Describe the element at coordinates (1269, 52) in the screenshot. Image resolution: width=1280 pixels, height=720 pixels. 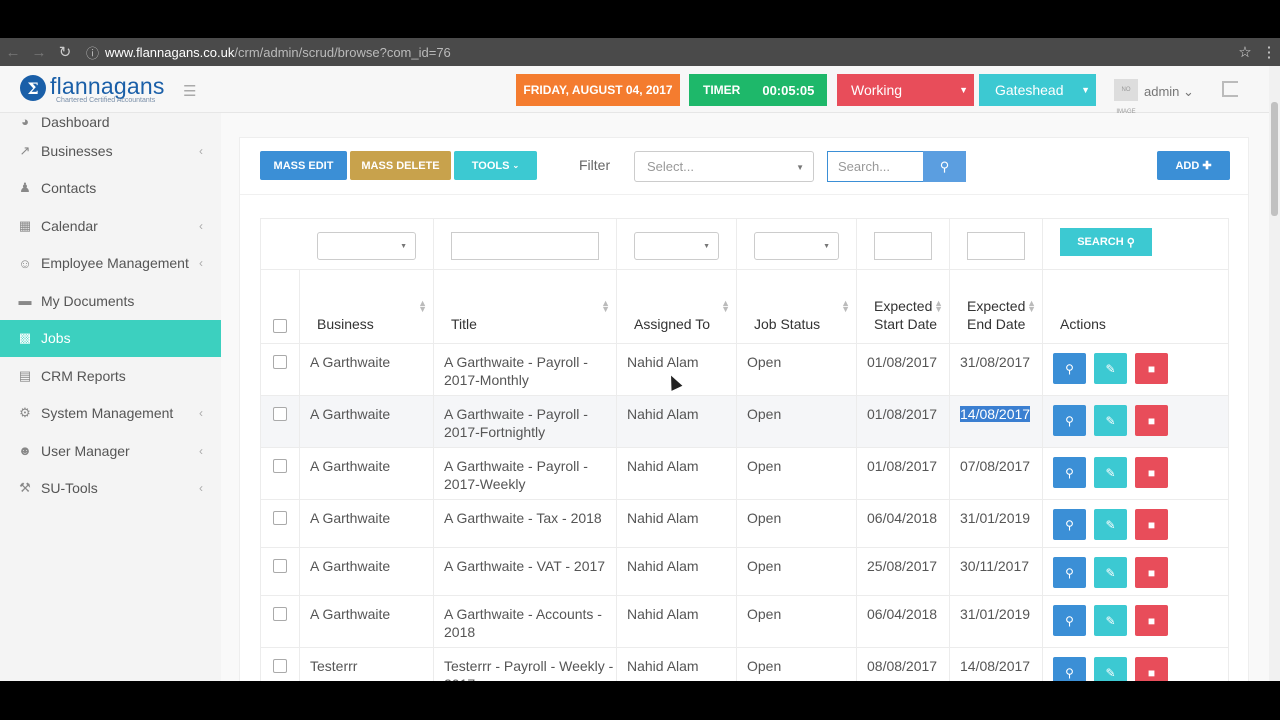
I see `browser-menu-icon: ⋮` at that location.